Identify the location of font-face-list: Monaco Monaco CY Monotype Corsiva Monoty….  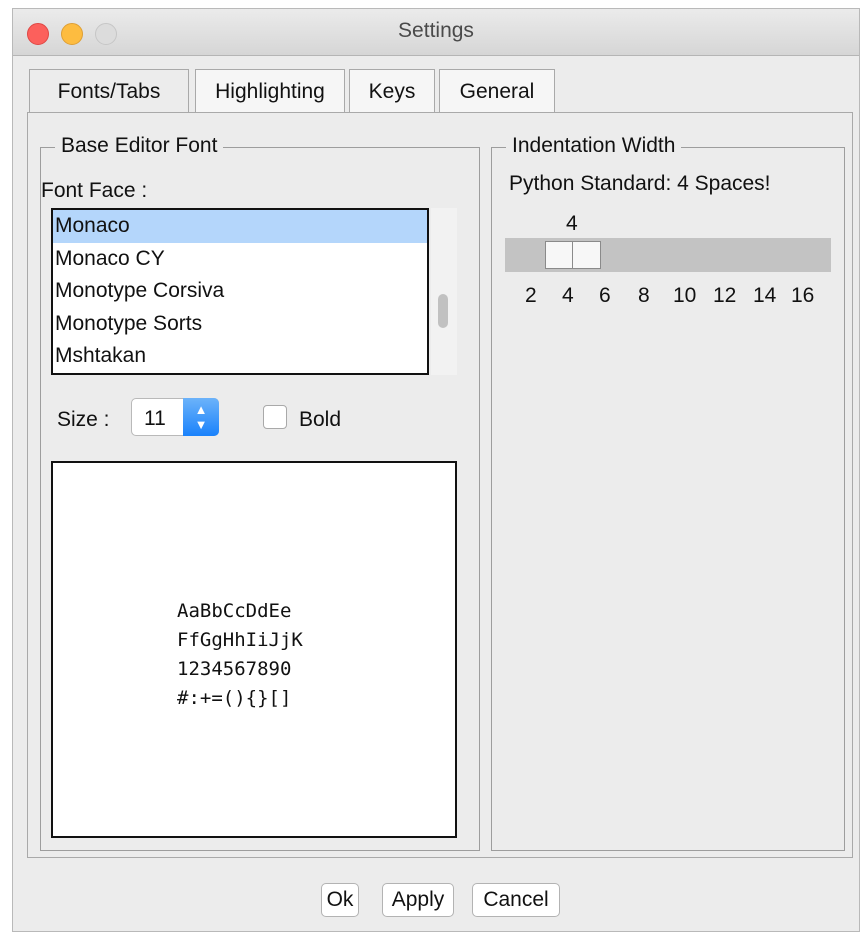
(240, 291).